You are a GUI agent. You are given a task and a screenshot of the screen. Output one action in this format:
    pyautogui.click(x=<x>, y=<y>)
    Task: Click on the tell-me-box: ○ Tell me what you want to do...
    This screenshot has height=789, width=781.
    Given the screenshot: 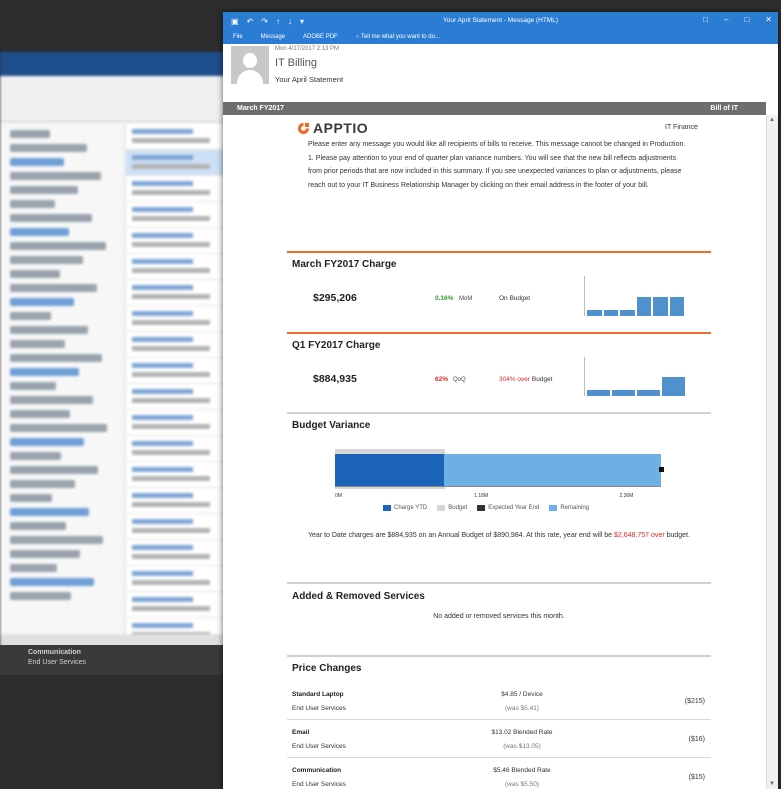 What is the action you would take?
    pyautogui.click(x=398, y=37)
    